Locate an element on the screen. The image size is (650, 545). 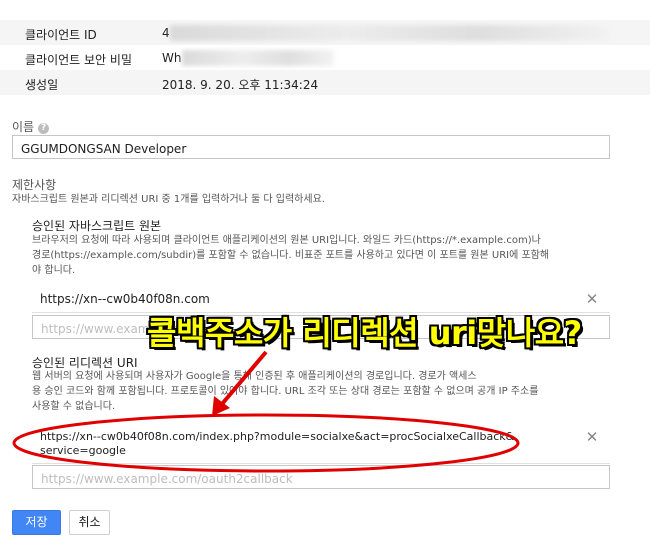
annotation-question-text: 콜백주소가 리디렉션 uri맞나요? is located at coordinates (364, 333).